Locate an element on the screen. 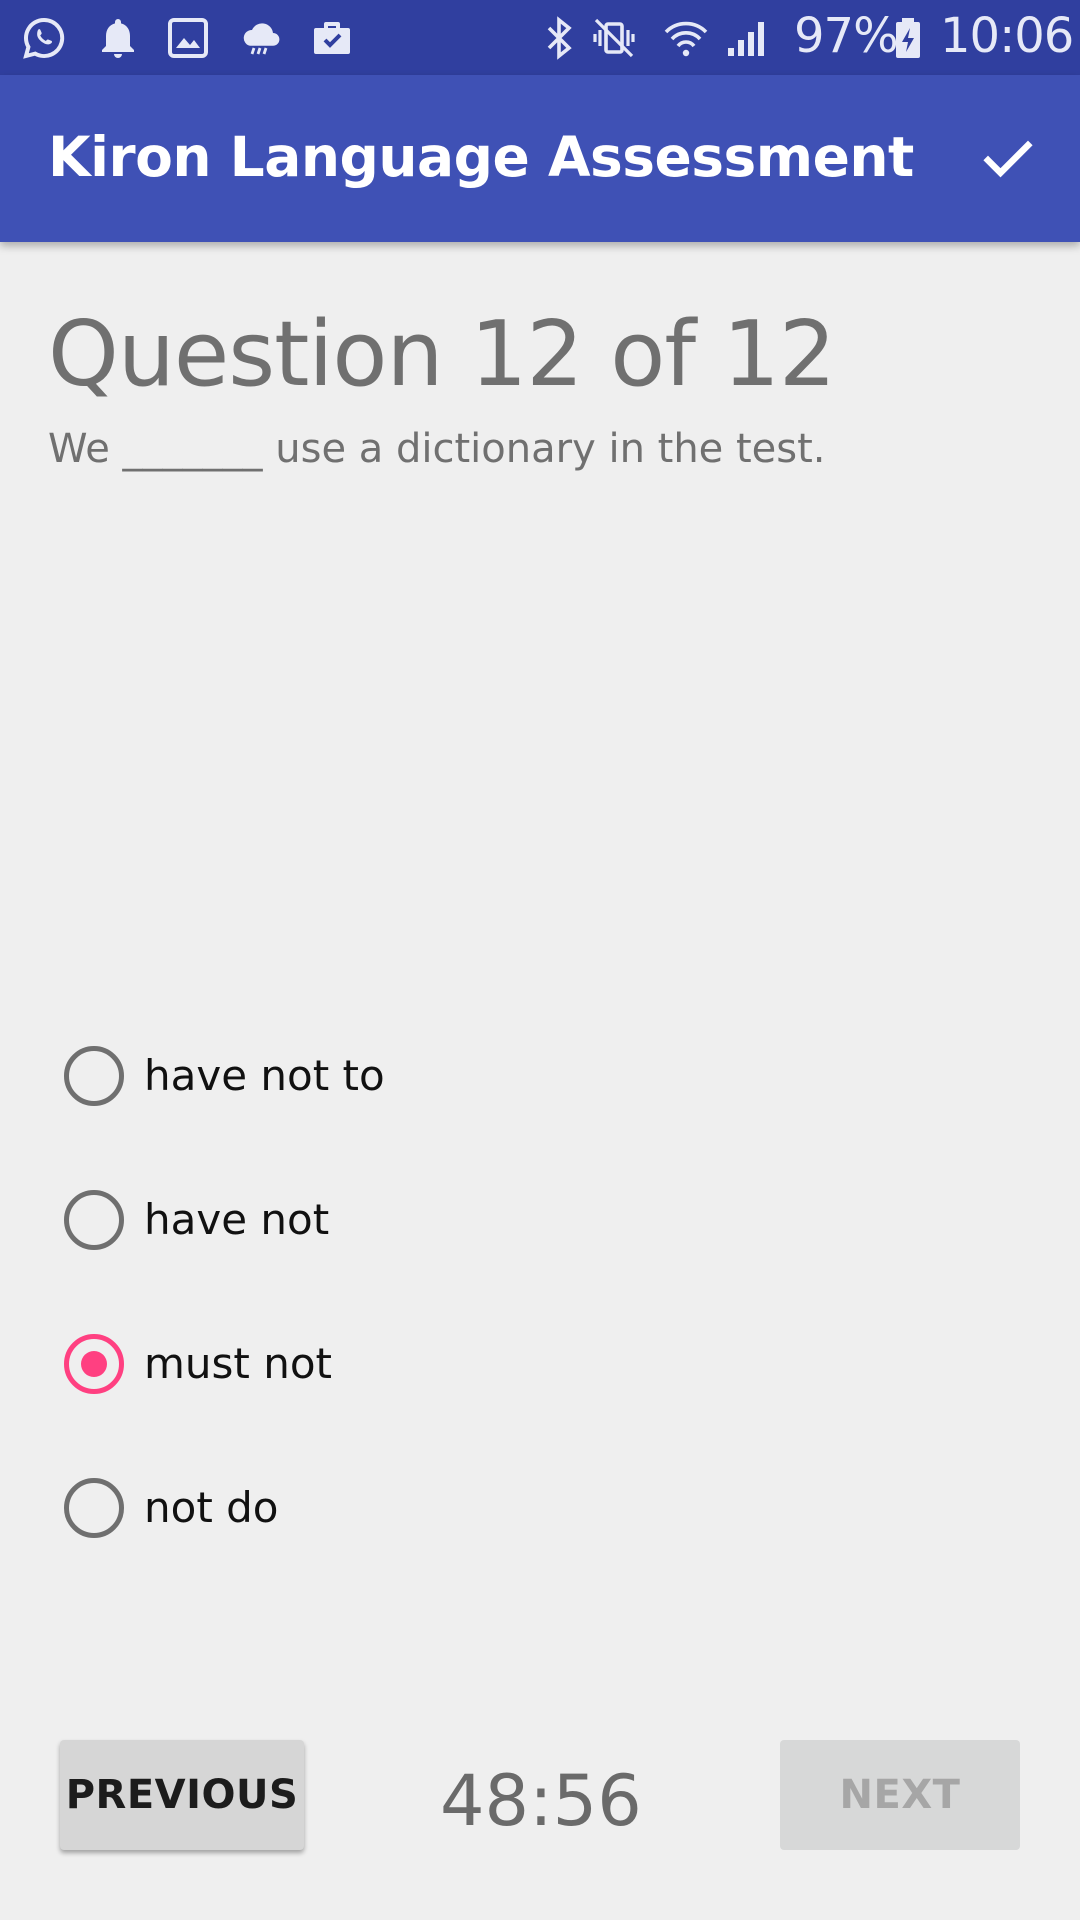 The width and height of the screenshot is (1080, 1920). weather-icon is located at coordinates (261, 39).